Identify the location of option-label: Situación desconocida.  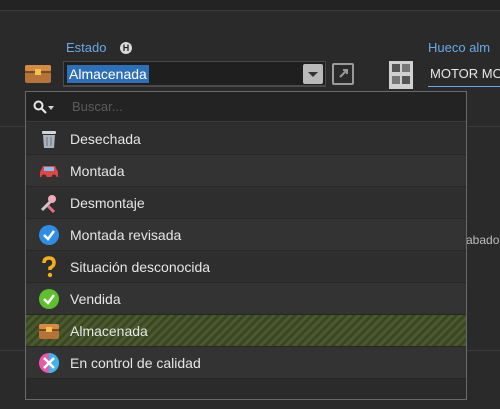
(140, 266).